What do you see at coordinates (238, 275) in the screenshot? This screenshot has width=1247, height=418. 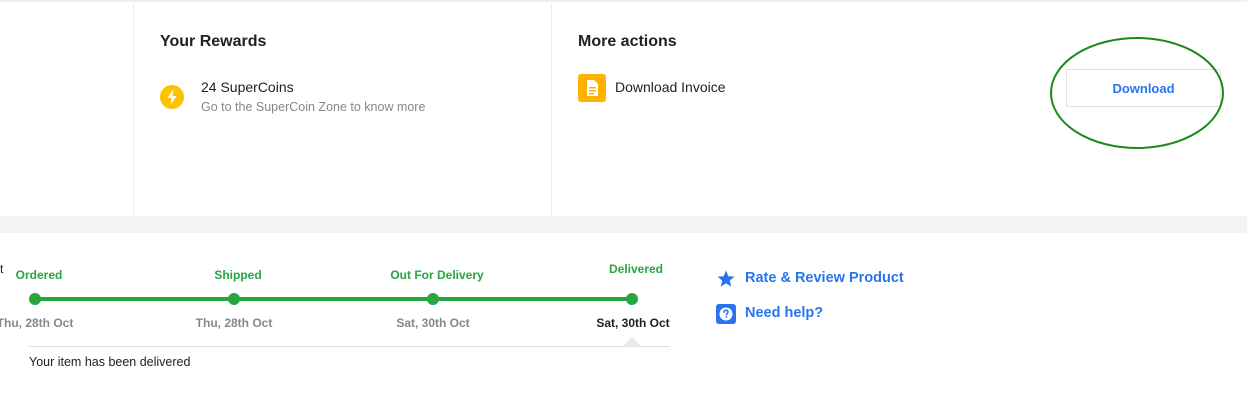 I see `step-shipped-label: Shipped` at bounding box center [238, 275].